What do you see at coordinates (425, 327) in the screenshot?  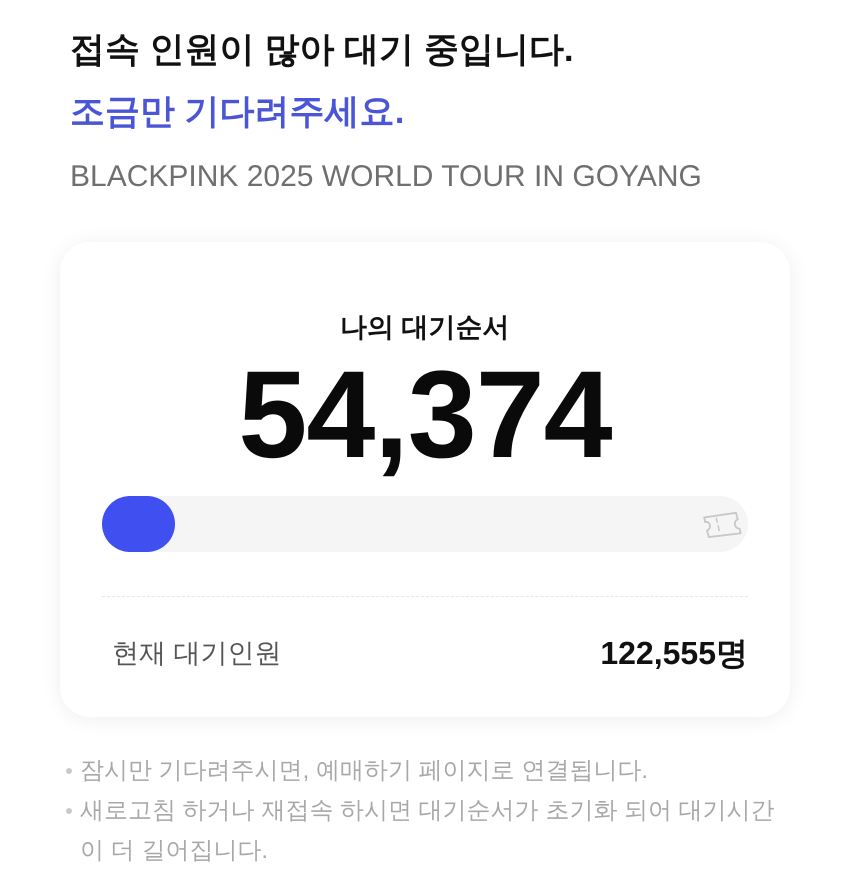 I see `queue-label: 나의 대기순서` at bounding box center [425, 327].